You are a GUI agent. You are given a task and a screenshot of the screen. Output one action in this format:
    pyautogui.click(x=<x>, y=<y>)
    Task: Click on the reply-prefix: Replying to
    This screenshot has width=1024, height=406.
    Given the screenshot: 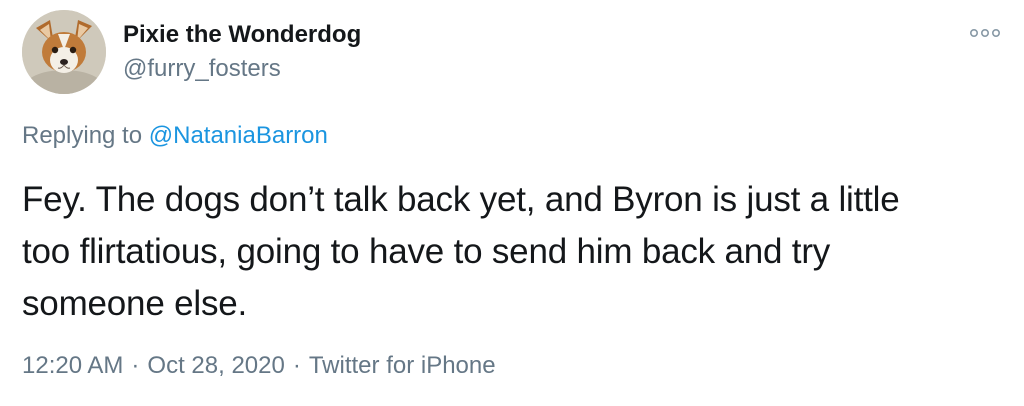 What is the action you would take?
    pyautogui.click(x=82, y=135)
    